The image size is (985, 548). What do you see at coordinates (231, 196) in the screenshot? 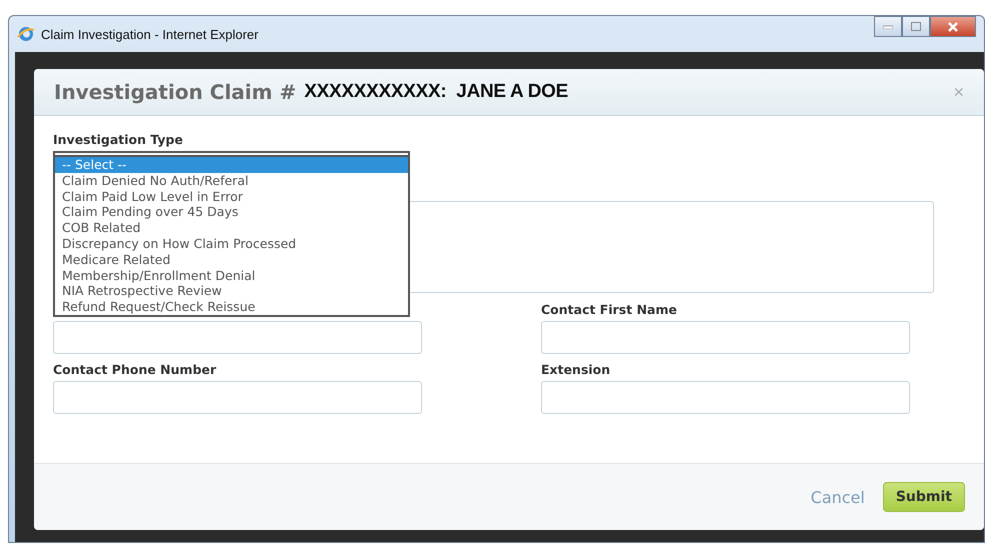
I see `dropdown-option: Claim Paid Low Level in Error` at bounding box center [231, 196].